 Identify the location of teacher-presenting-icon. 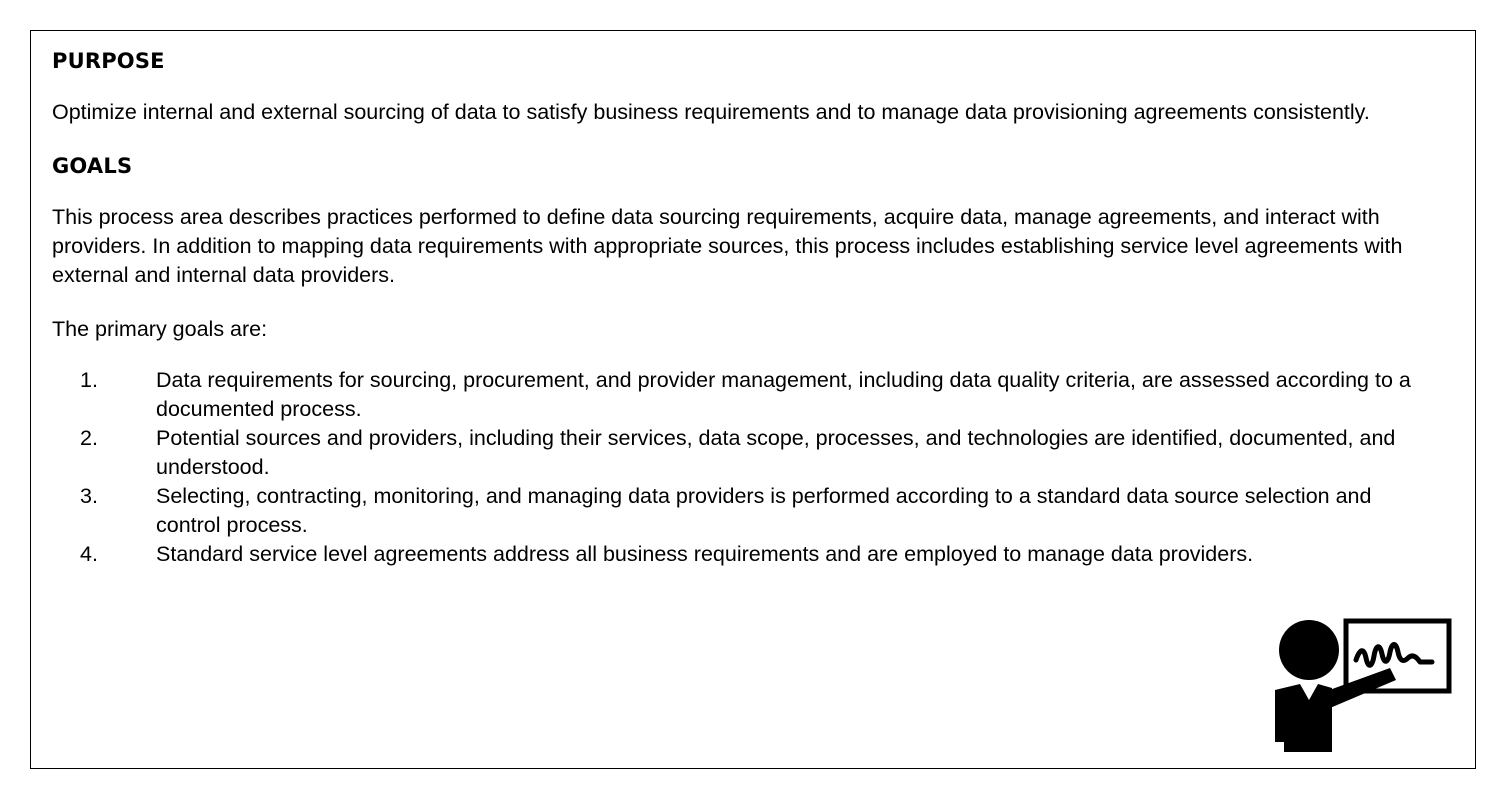
(1363, 685).